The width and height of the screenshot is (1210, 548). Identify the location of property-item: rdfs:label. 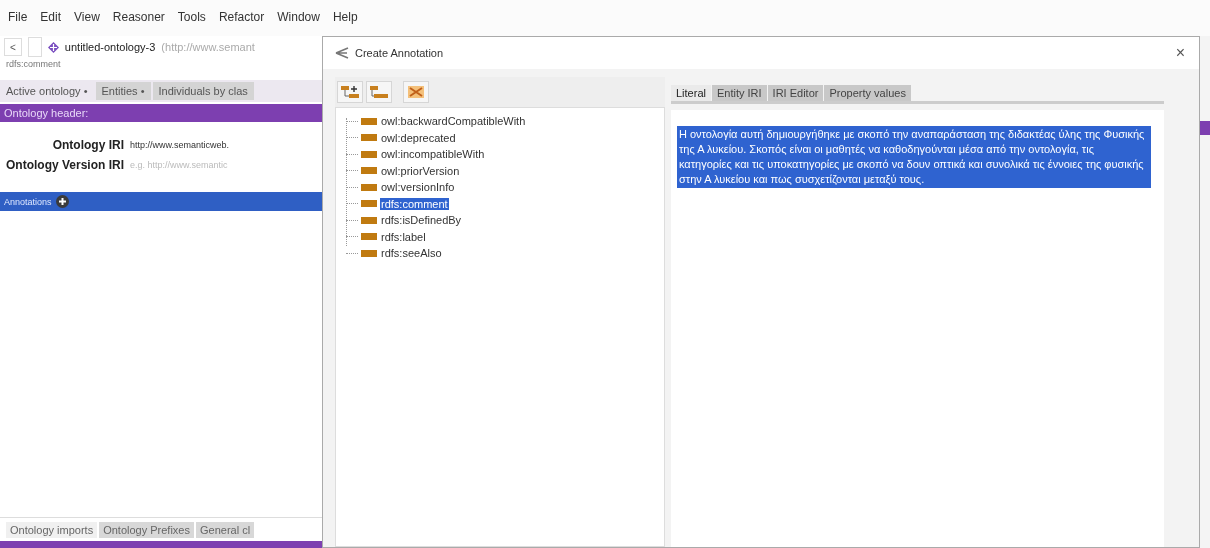
(403, 236).